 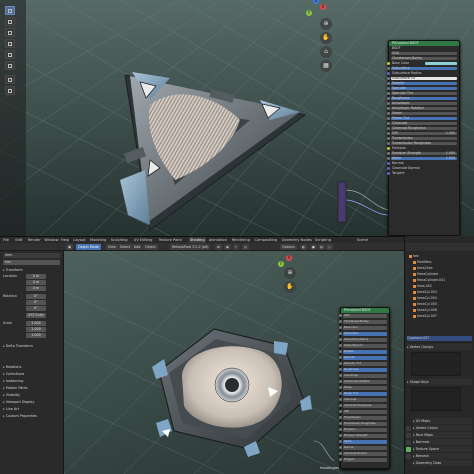 I want to click on x-axis-gizmo: X, so click(x=323, y=7).